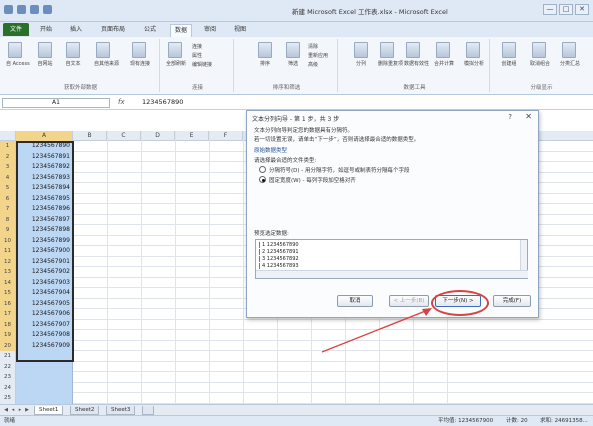 Image resolution: width=593 pixels, height=426 pixels. What do you see at coordinates (8, 282) in the screenshot?
I see `row-header: 14` at bounding box center [8, 282].